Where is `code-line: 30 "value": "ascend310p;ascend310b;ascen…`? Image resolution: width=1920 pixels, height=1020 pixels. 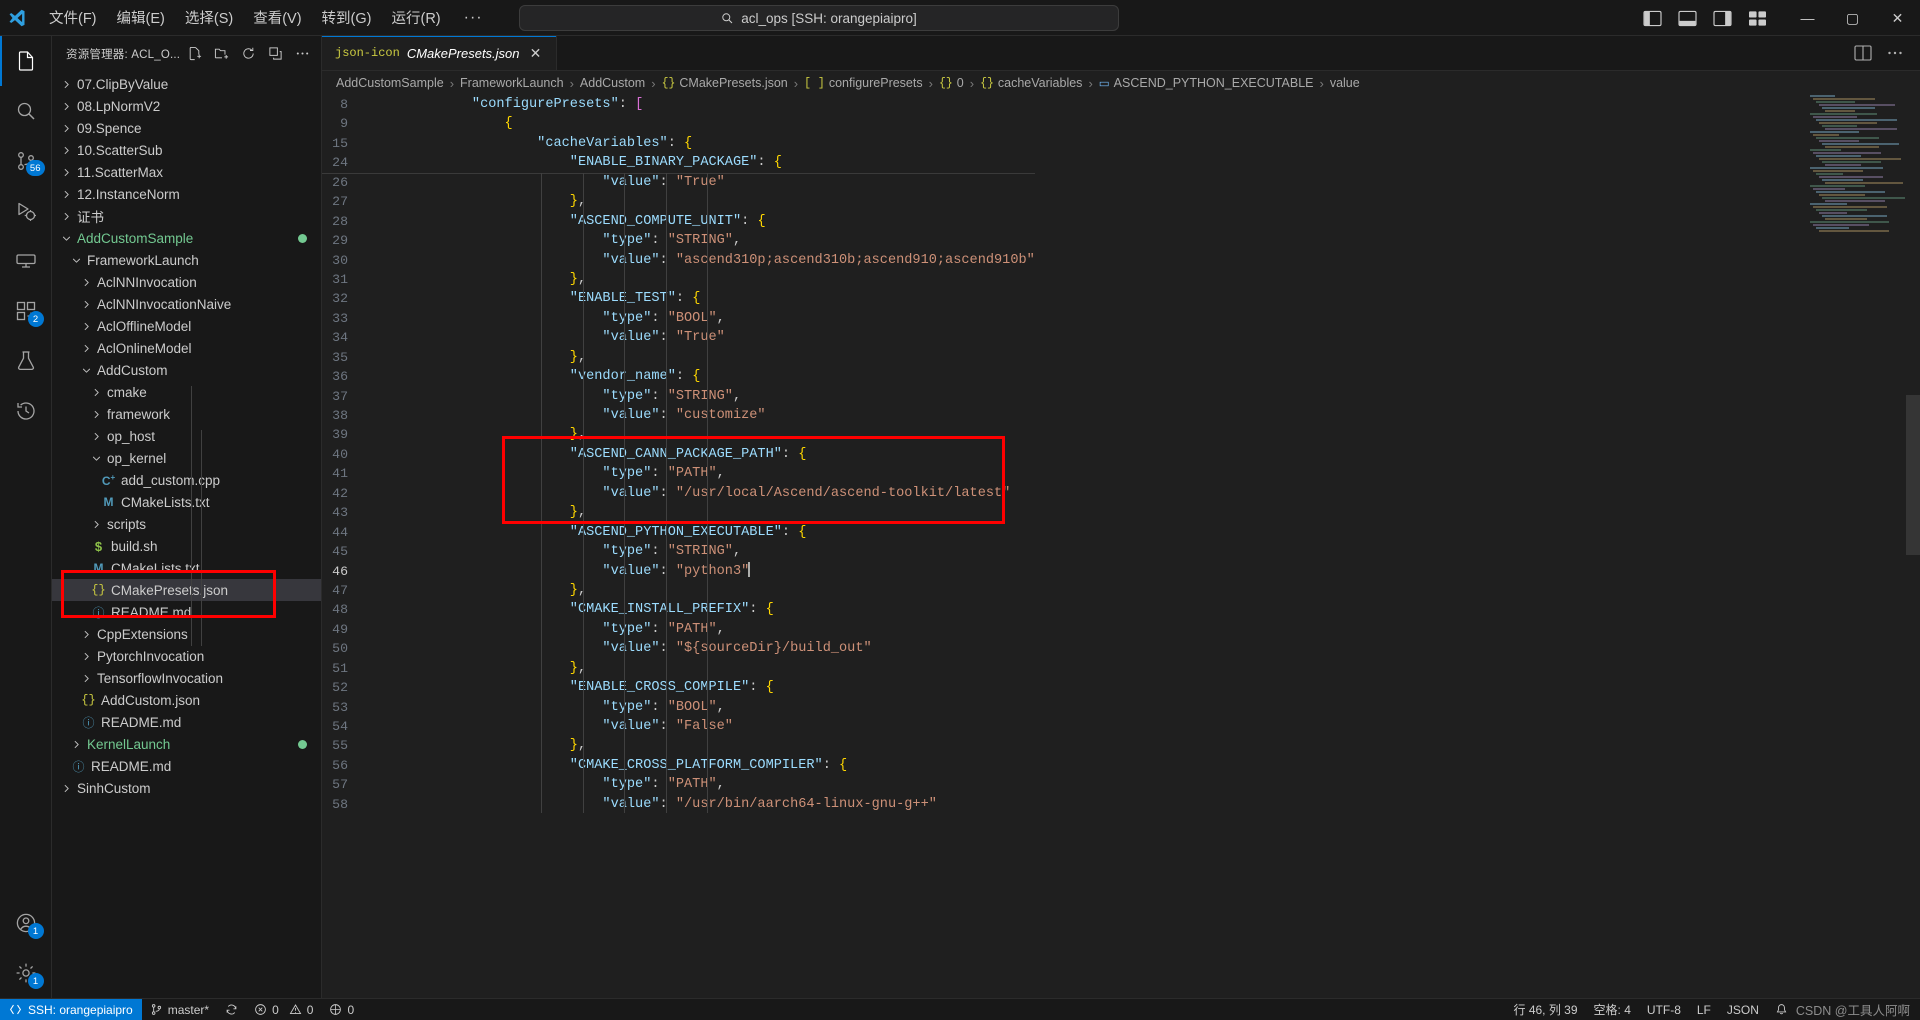 code-line: 30 "value": "ascend310p;ascend310b;ascen… is located at coordinates (678, 260).